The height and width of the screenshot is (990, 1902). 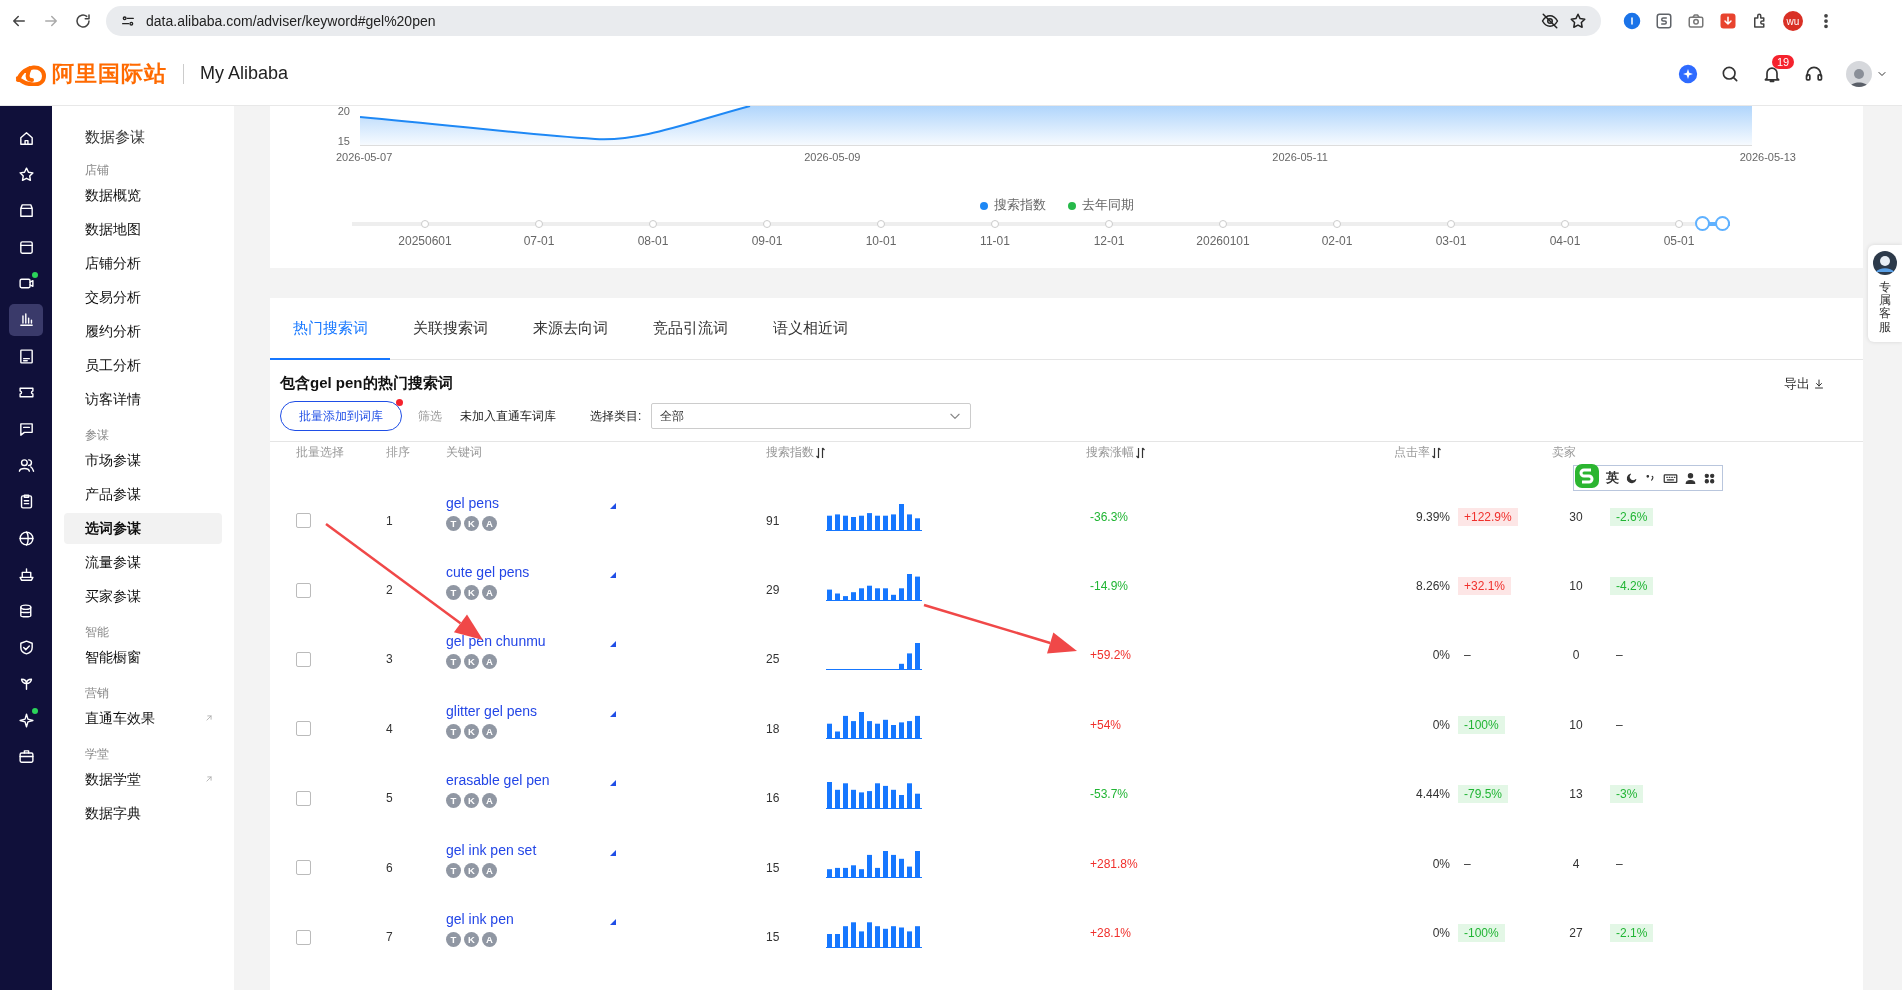 I want to click on sidebar-item: 数据概览, so click(x=143, y=195).